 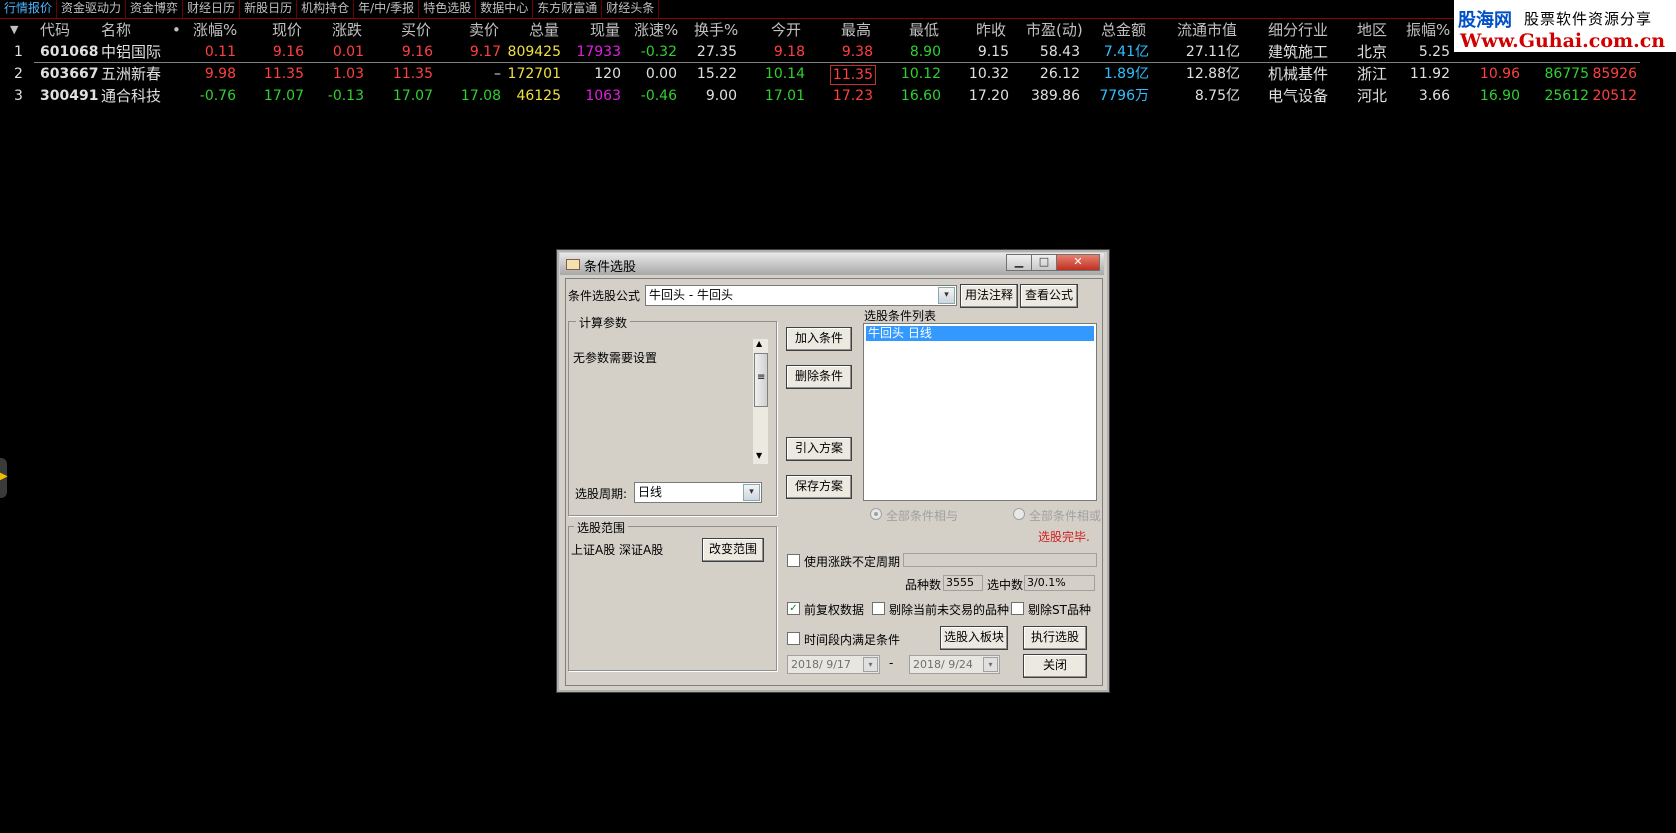 What do you see at coordinates (878, 608) in the screenshot?
I see `exclude-untraded-checkbox` at bounding box center [878, 608].